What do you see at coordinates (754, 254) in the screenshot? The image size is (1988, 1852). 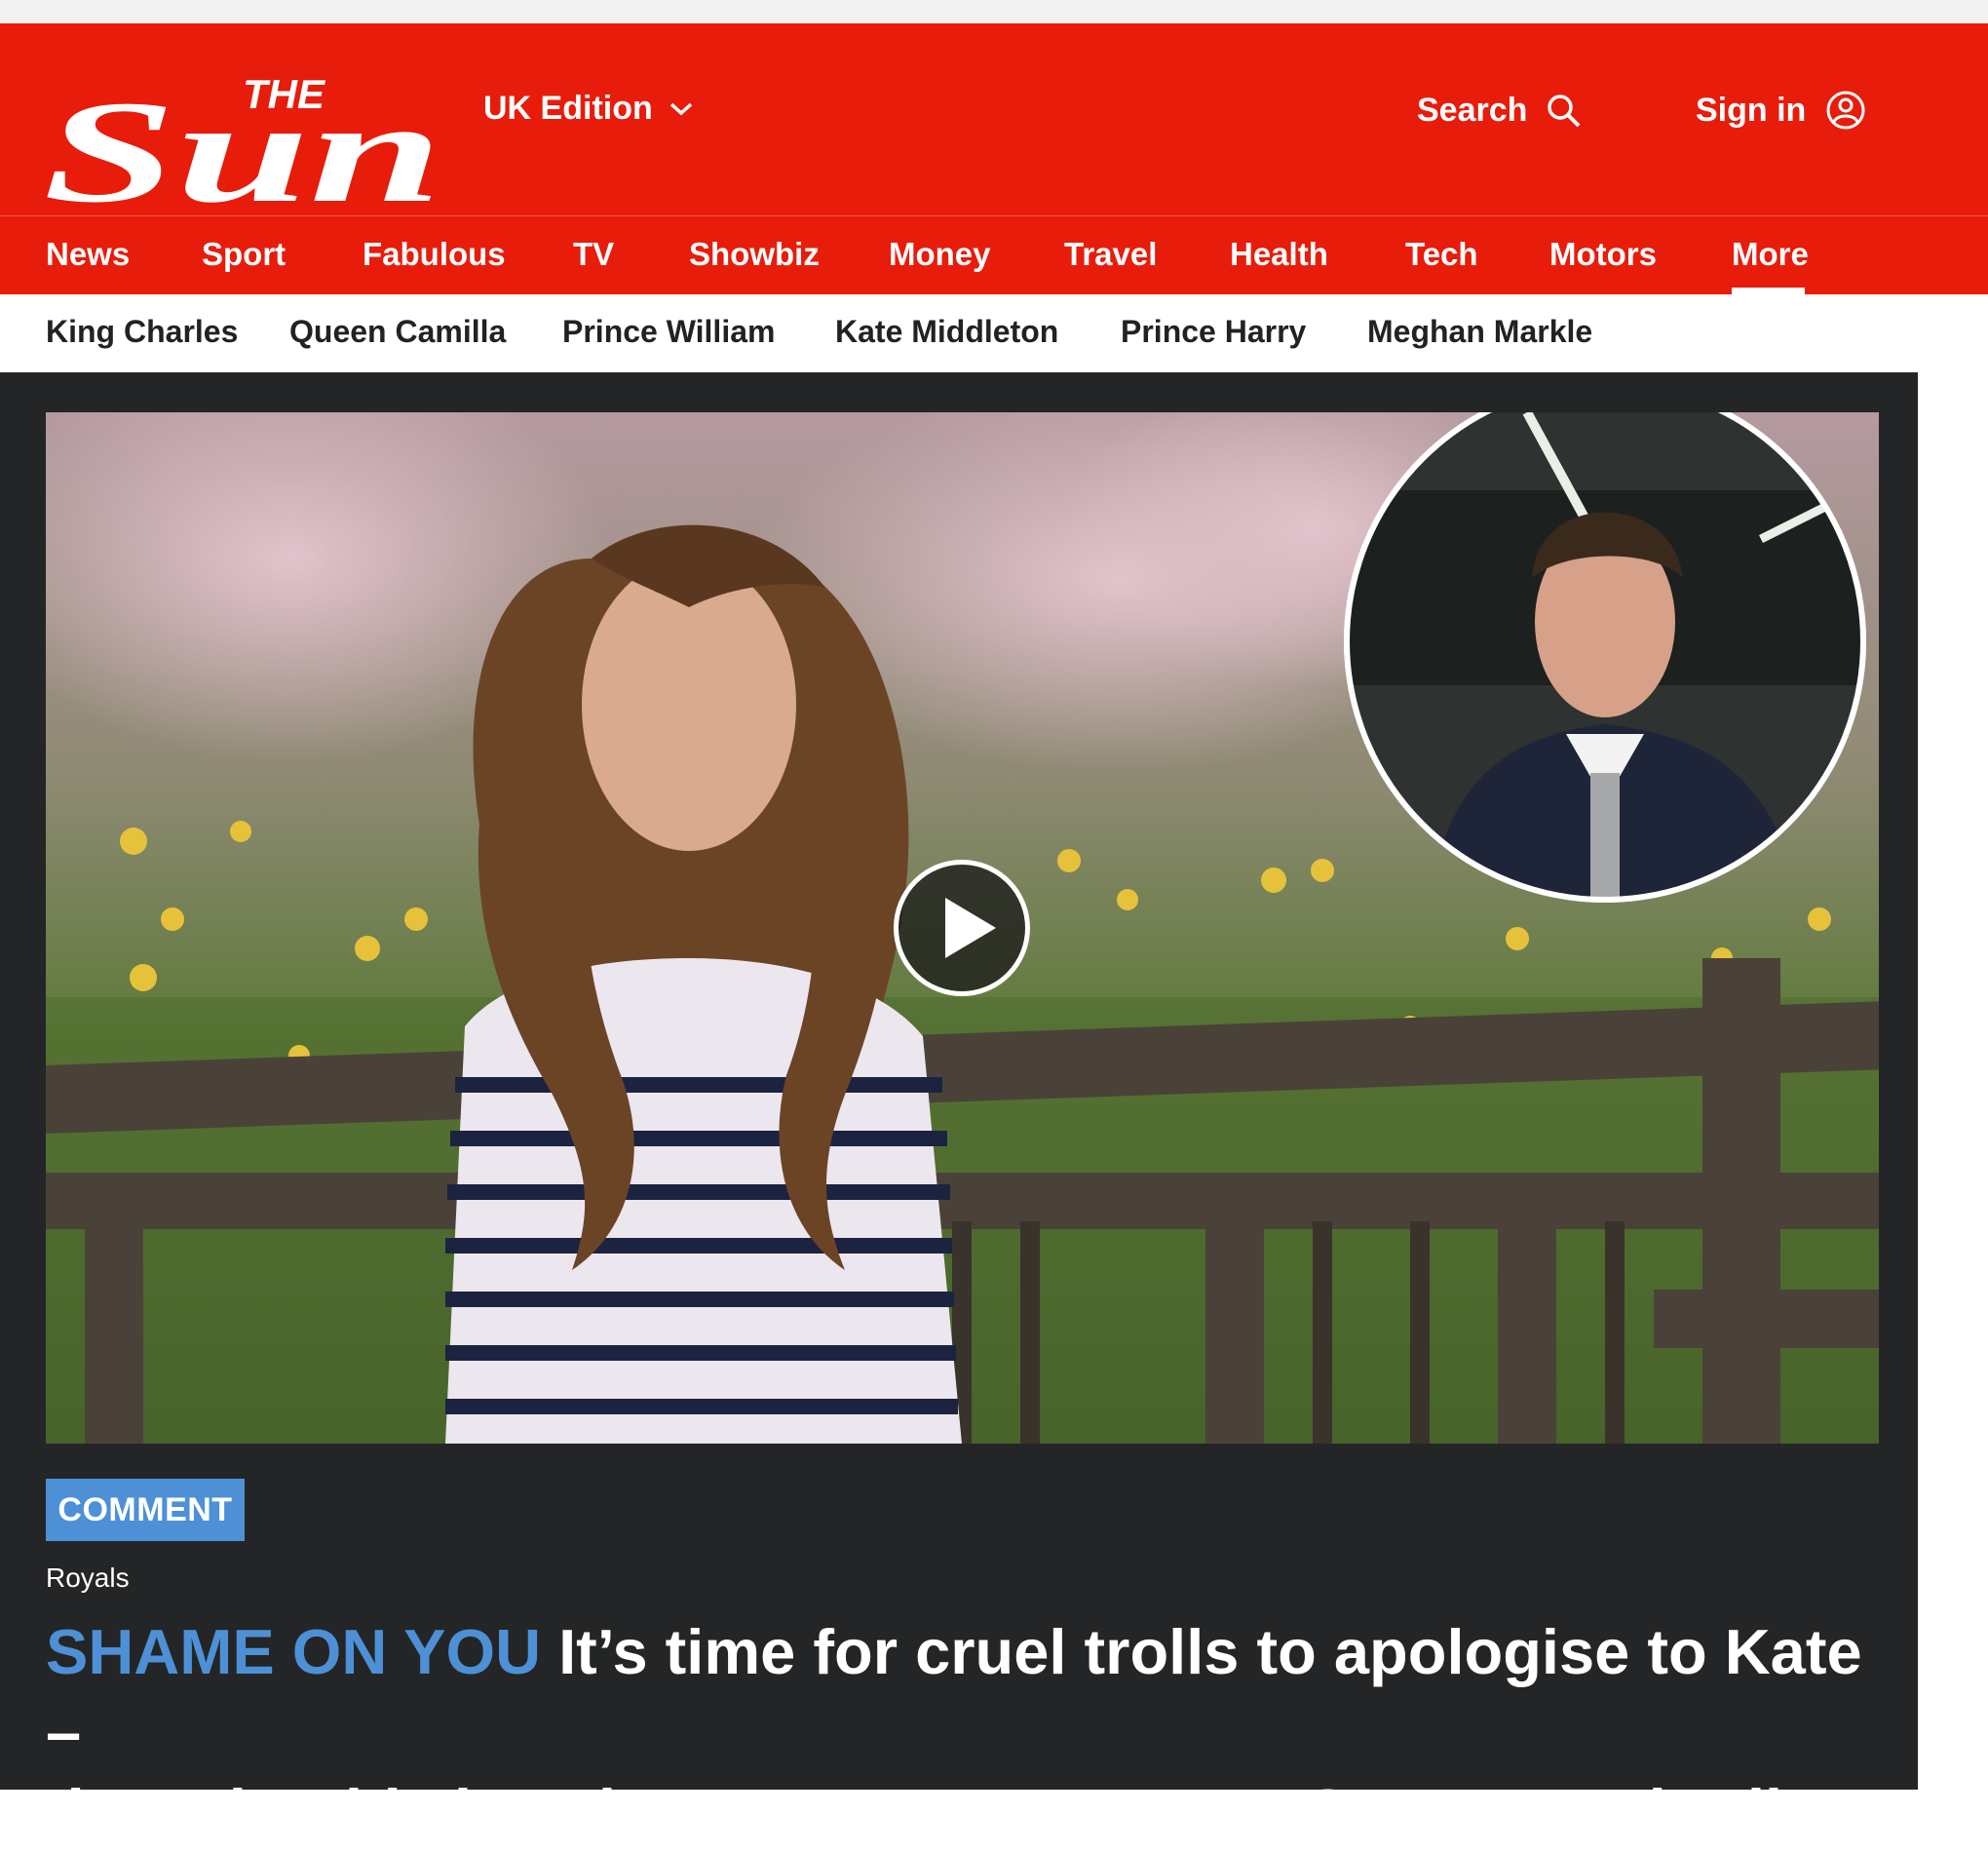 I see `nav-item-showbiz: Showbiz` at bounding box center [754, 254].